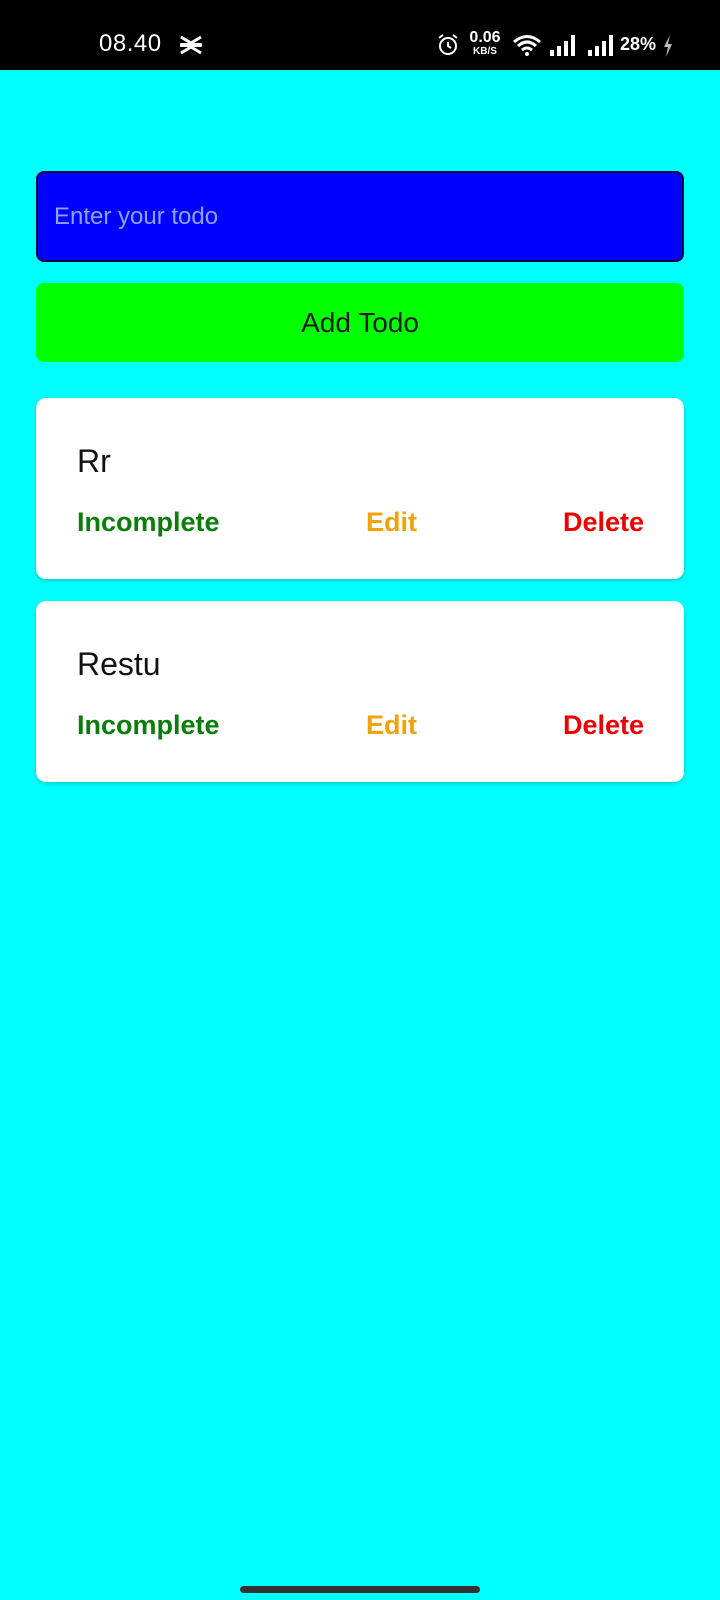  Describe the element at coordinates (638, 44) in the screenshot. I see `battery-level: 28%` at that location.